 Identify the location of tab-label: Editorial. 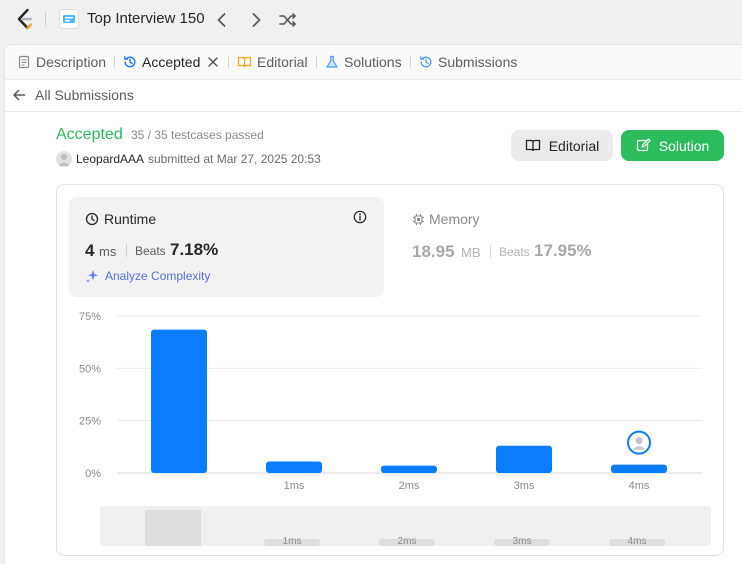
(282, 62).